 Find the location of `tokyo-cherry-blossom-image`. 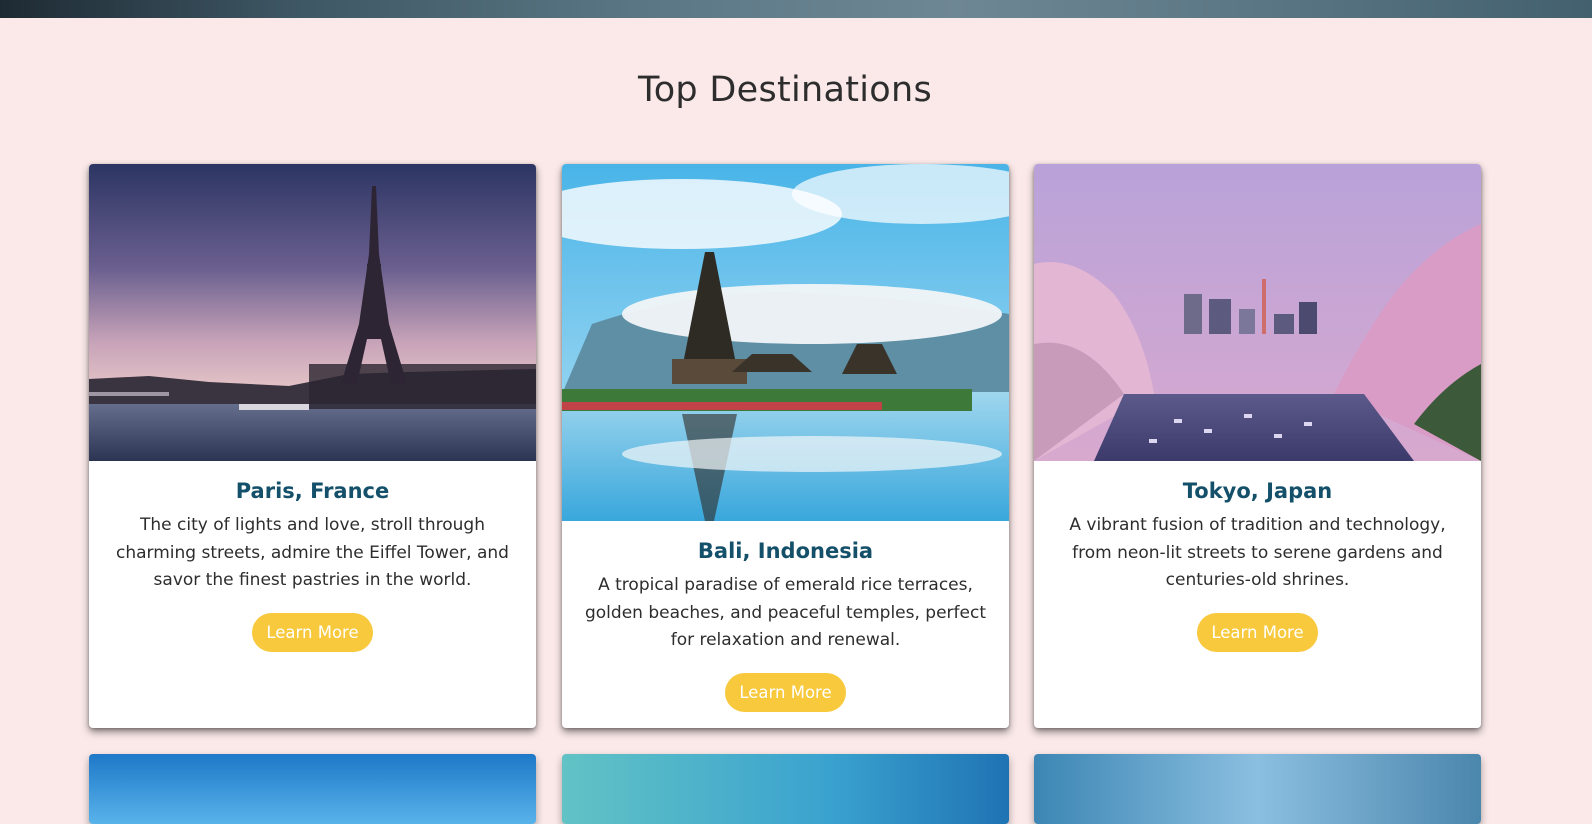

tokyo-cherry-blossom-image is located at coordinates (1257, 312).